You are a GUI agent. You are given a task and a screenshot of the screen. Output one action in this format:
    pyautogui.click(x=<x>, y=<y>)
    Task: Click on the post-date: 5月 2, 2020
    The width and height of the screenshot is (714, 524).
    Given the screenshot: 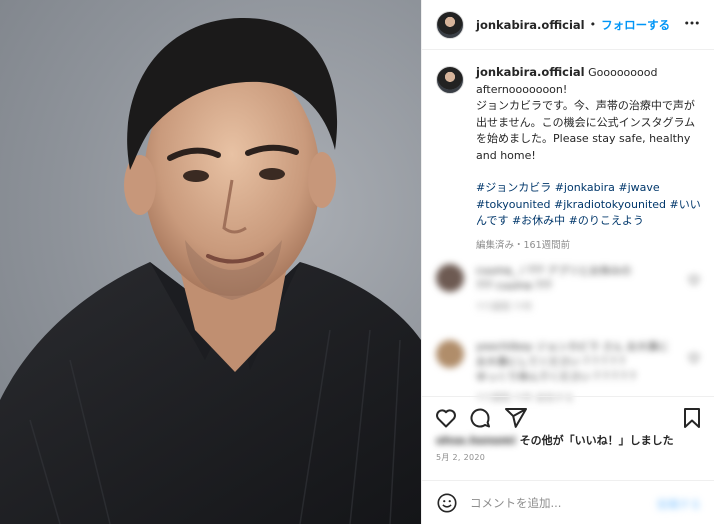 What is the action you would take?
    pyautogui.click(x=460, y=457)
    